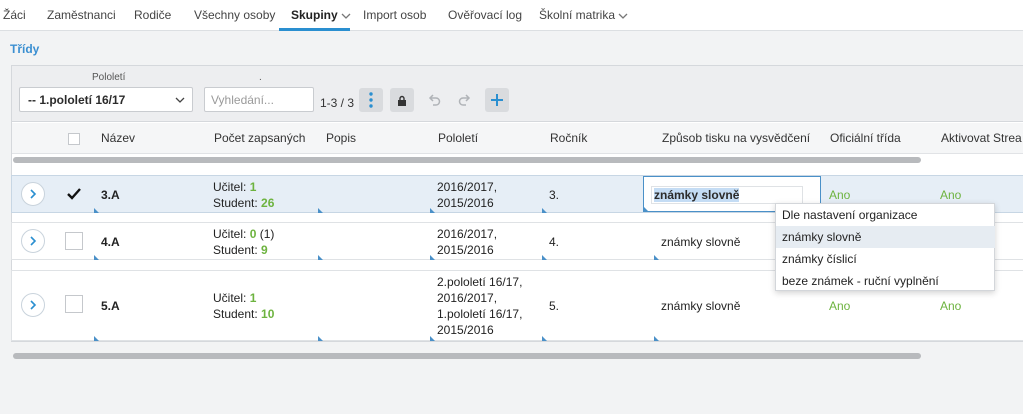 The image size is (1023, 414). I want to click on horizontal-scrollbar-top, so click(467, 160).